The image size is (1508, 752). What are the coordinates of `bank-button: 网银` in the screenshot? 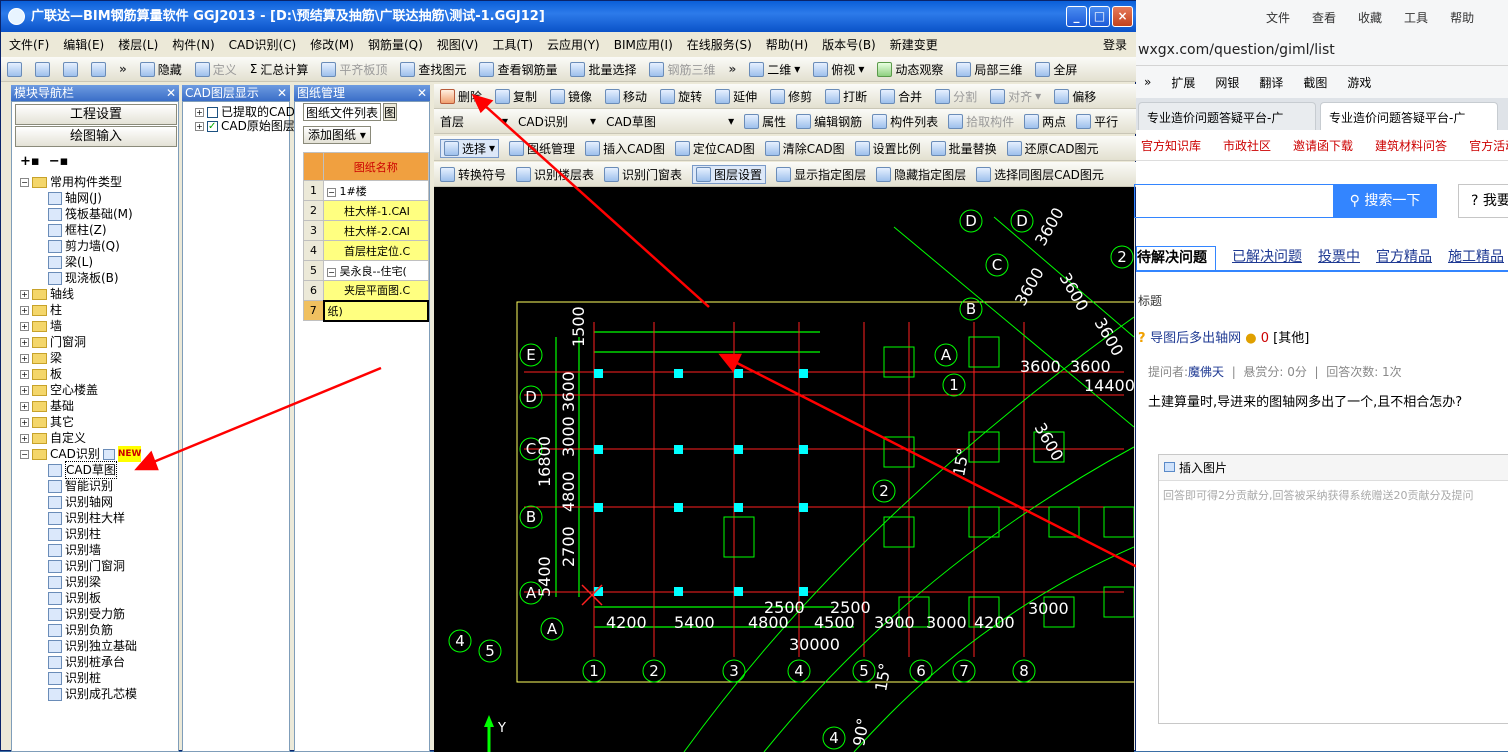 It's located at (1227, 82).